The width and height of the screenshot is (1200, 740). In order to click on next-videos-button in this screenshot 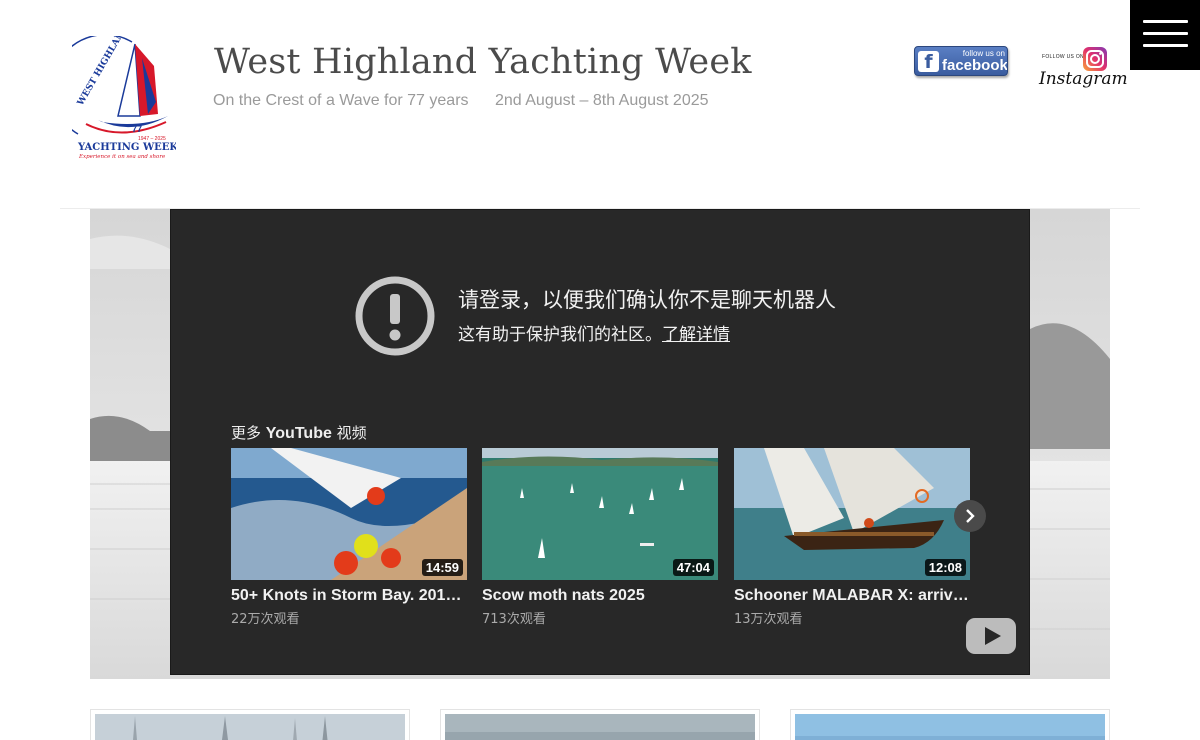, I will do `click(970, 516)`.